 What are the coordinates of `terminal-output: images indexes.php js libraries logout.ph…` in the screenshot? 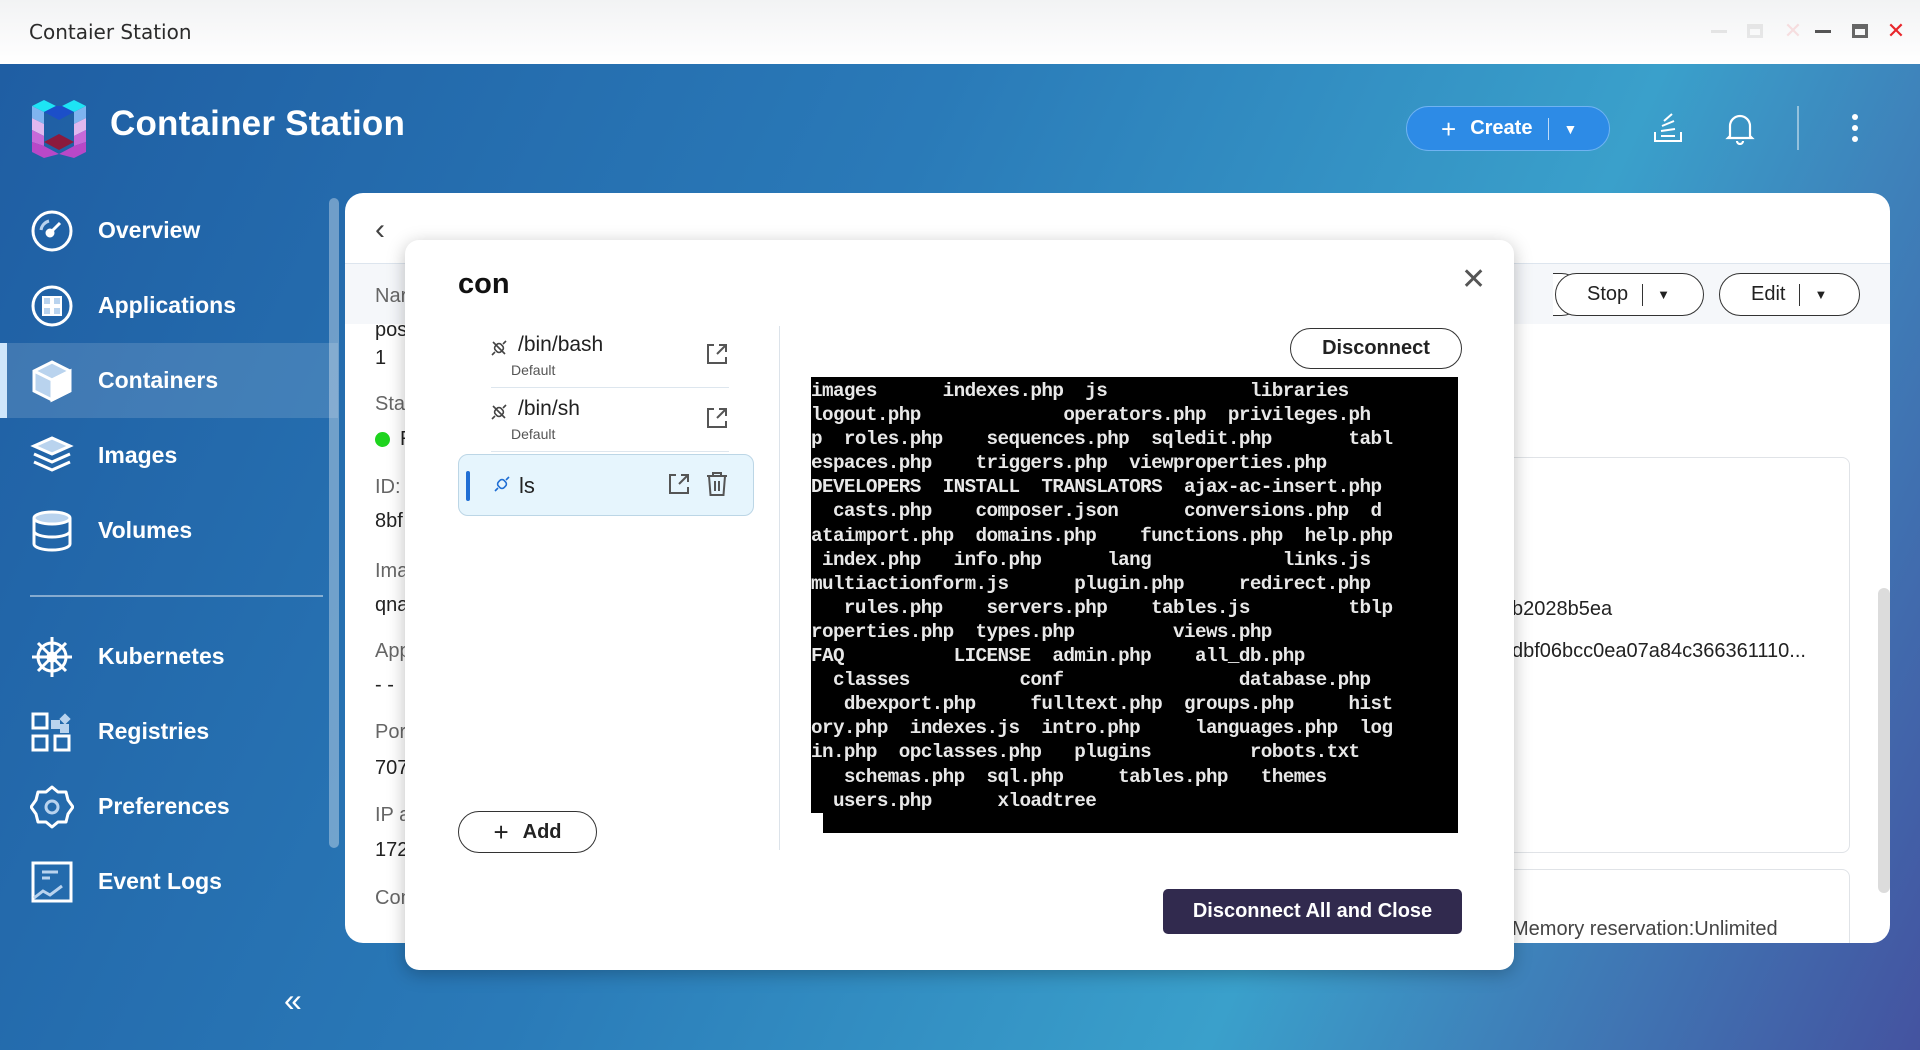 It's located at (1134, 605).